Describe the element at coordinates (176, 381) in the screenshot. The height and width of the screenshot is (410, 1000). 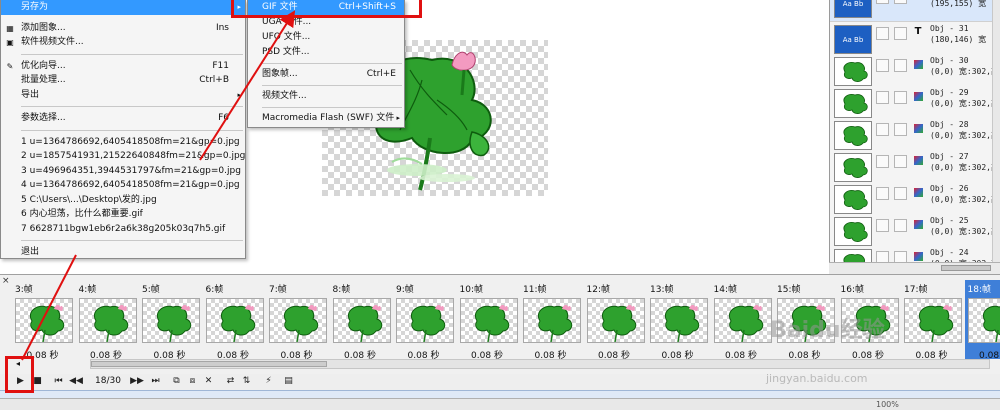
I see `add-frame-icon: ⧉` at that location.